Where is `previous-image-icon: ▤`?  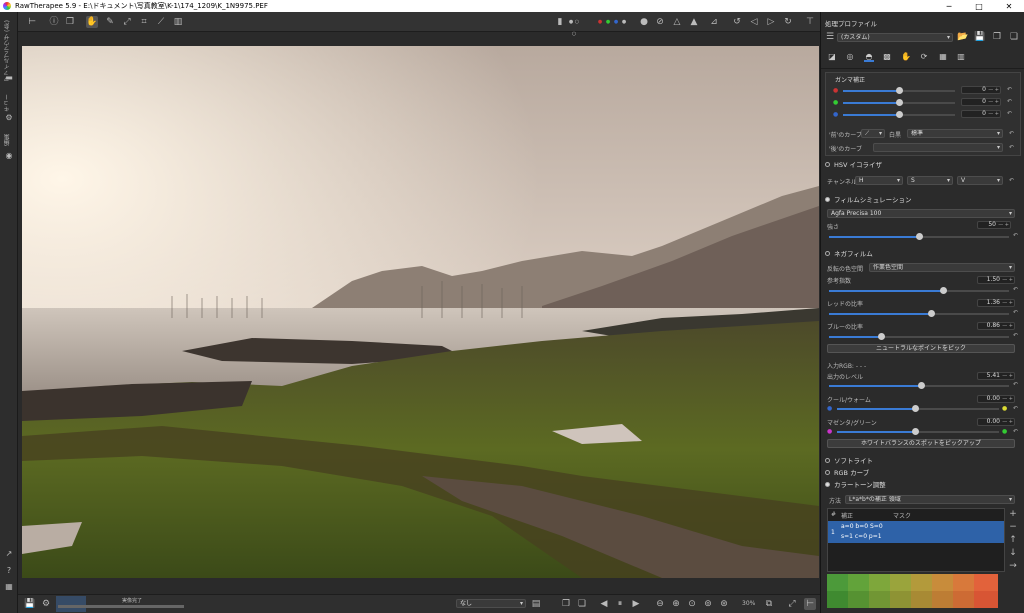 previous-image-icon: ▤ is located at coordinates (536, 604).